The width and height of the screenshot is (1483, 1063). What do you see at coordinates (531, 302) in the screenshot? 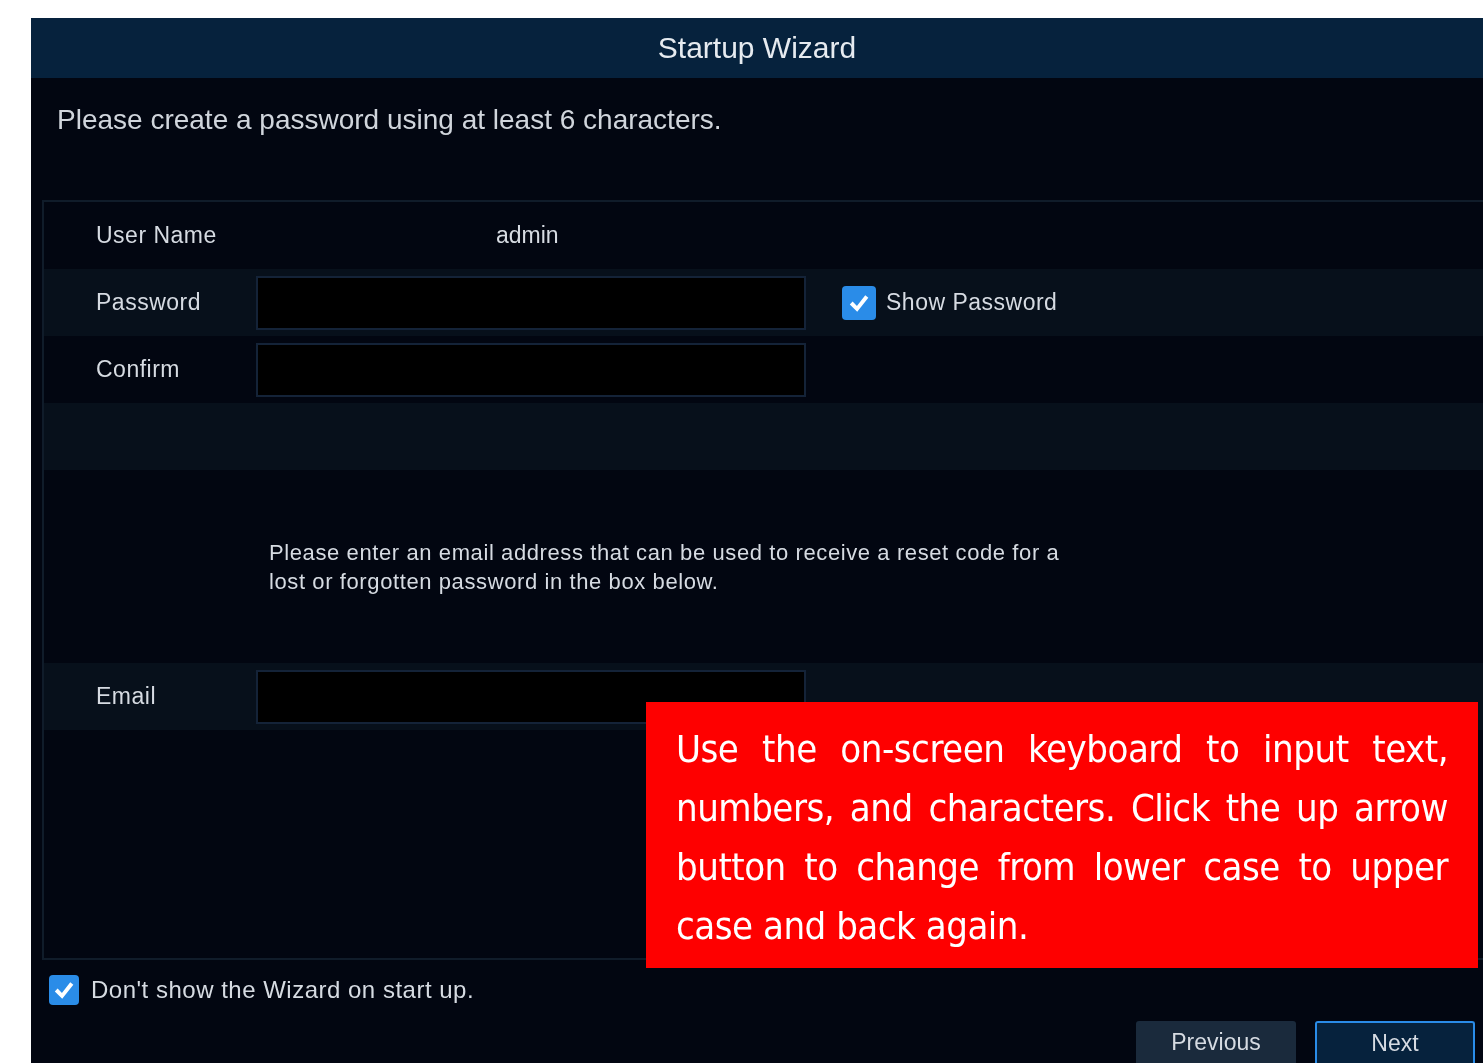
I see `password-field` at bounding box center [531, 302].